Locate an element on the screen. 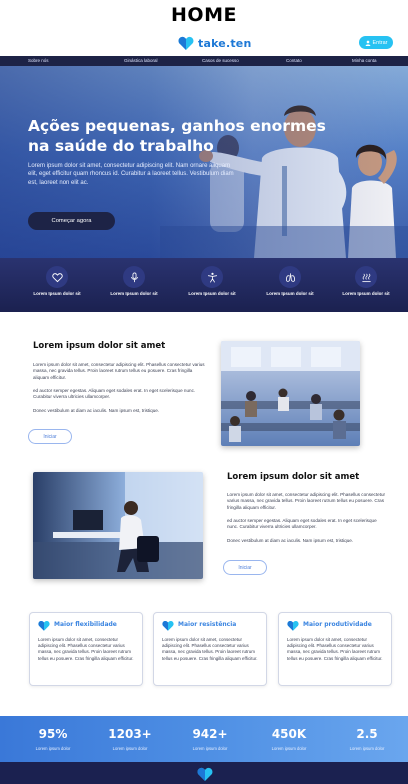 This screenshot has width=408, height=784. user-icon is located at coordinates (367, 43).